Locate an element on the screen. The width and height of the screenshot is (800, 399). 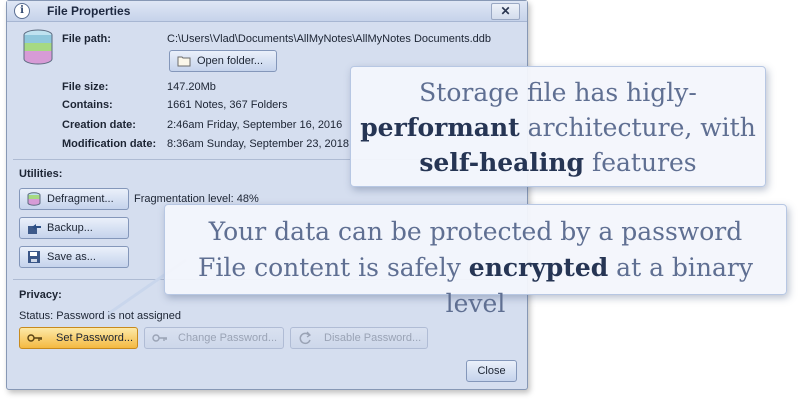
refresh-icon is located at coordinates (305, 338).